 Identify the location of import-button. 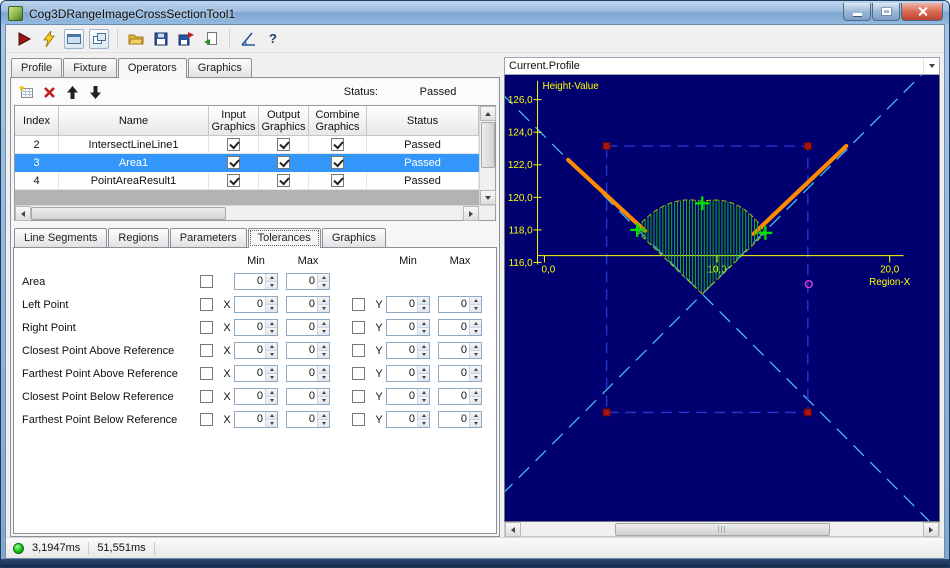
(211, 39).